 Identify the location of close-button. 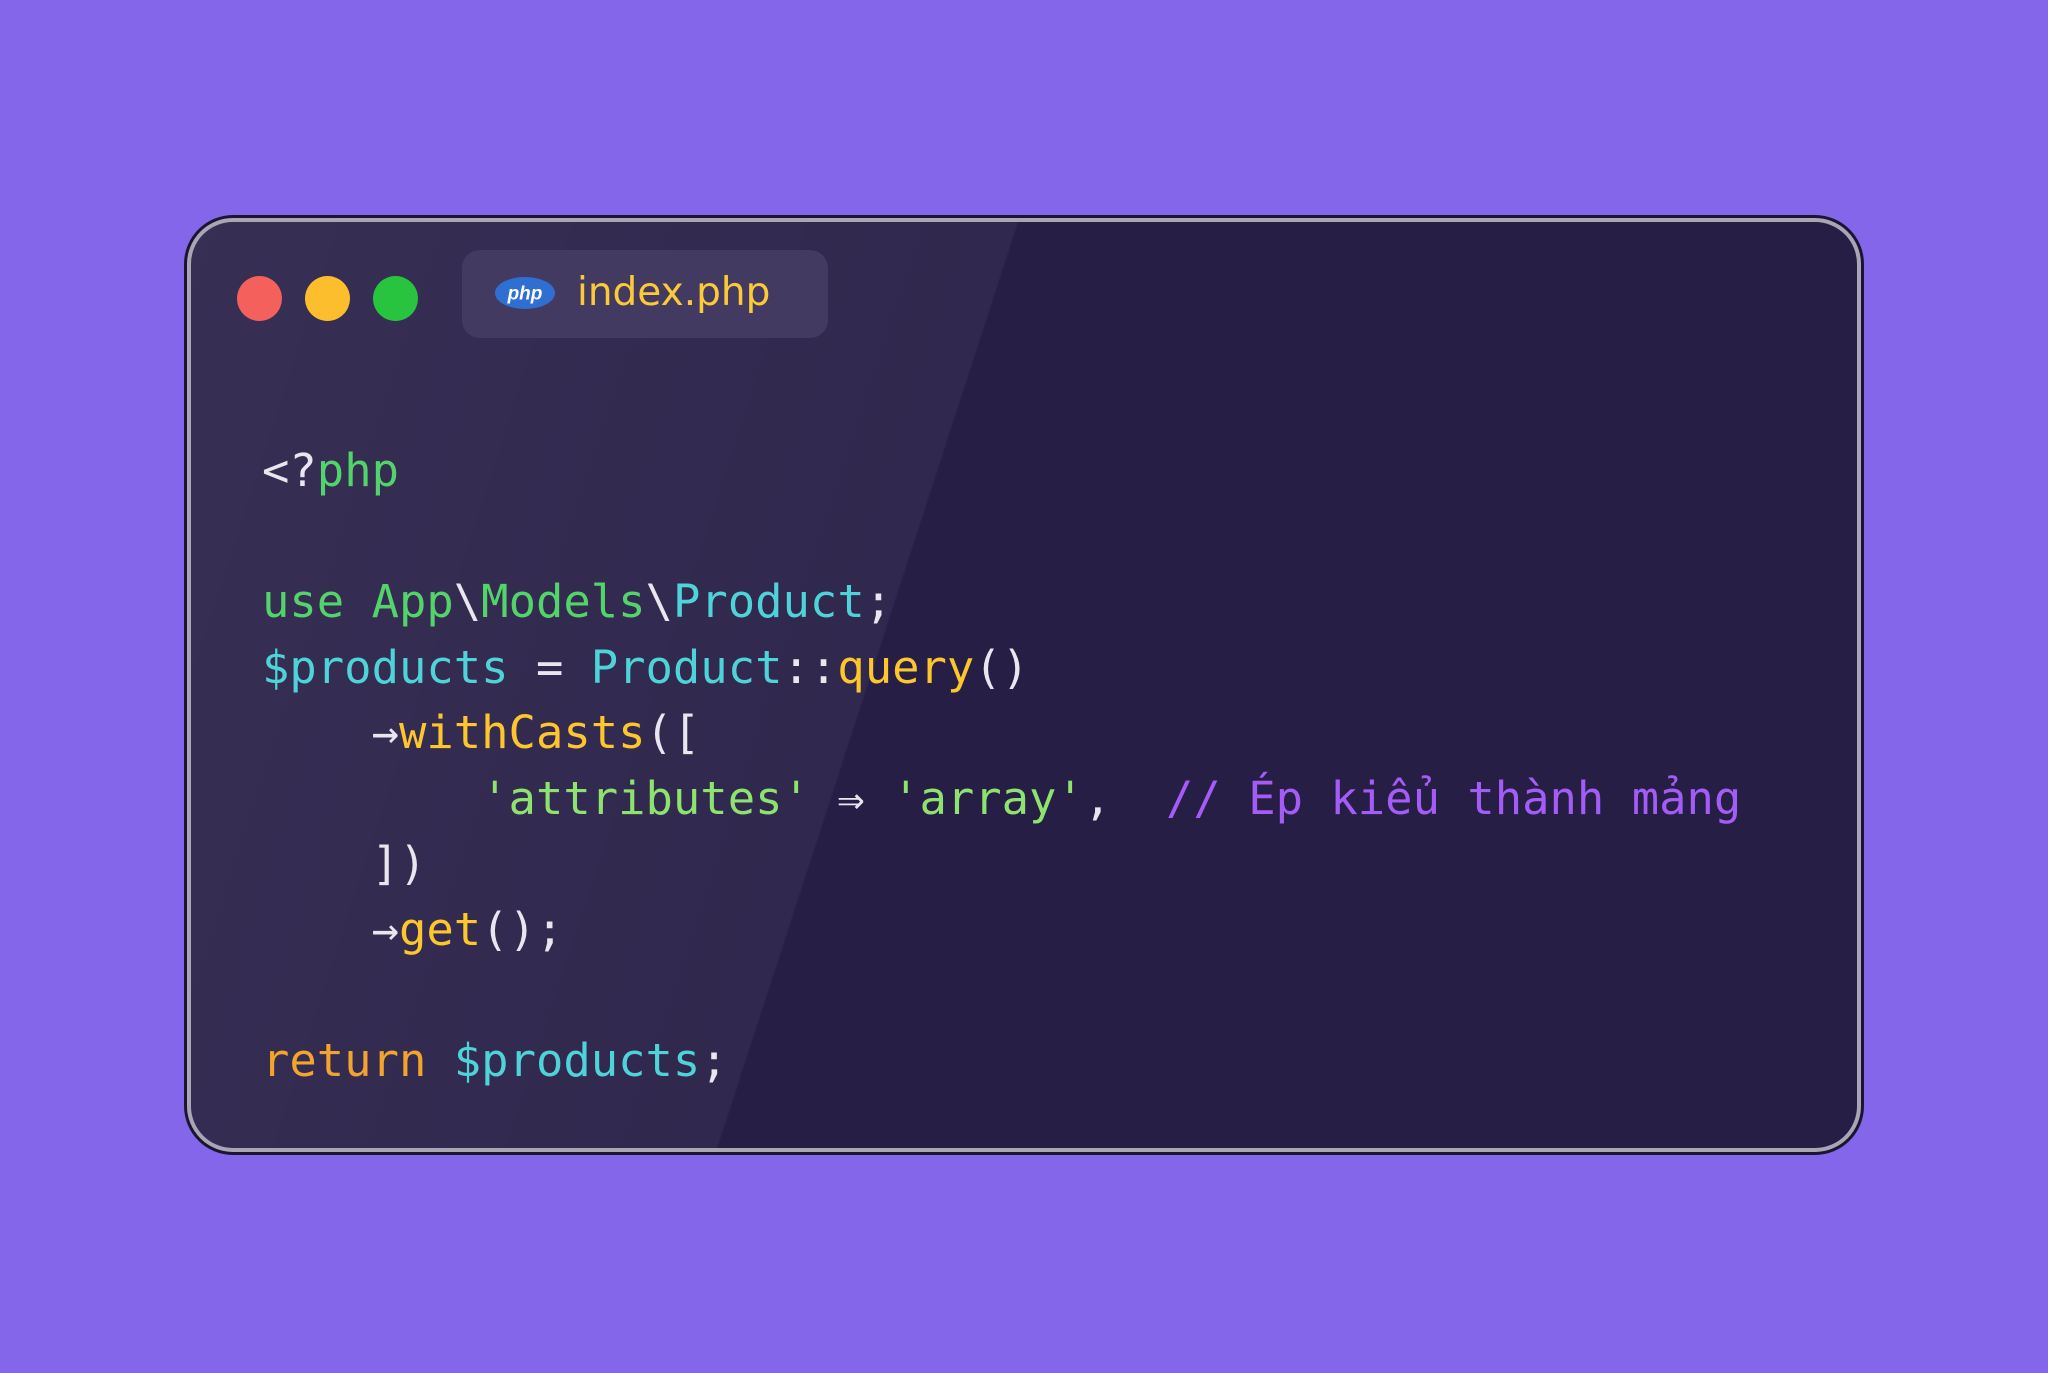
(259, 298).